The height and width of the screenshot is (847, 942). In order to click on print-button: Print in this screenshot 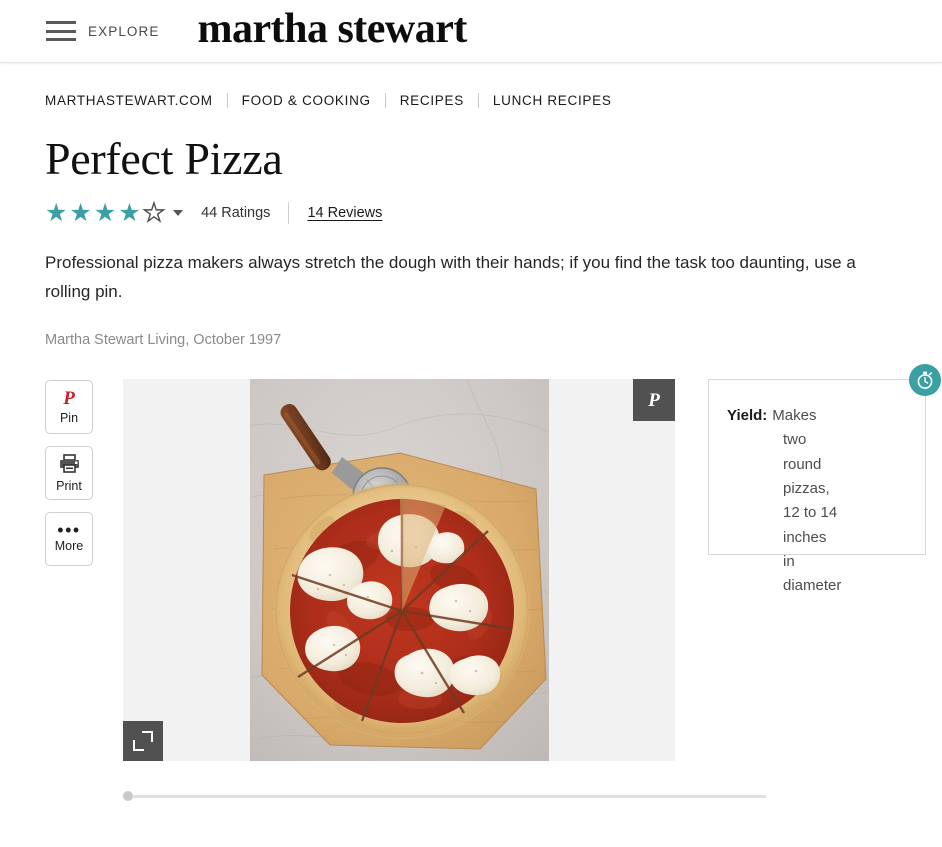, I will do `click(69, 473)`.